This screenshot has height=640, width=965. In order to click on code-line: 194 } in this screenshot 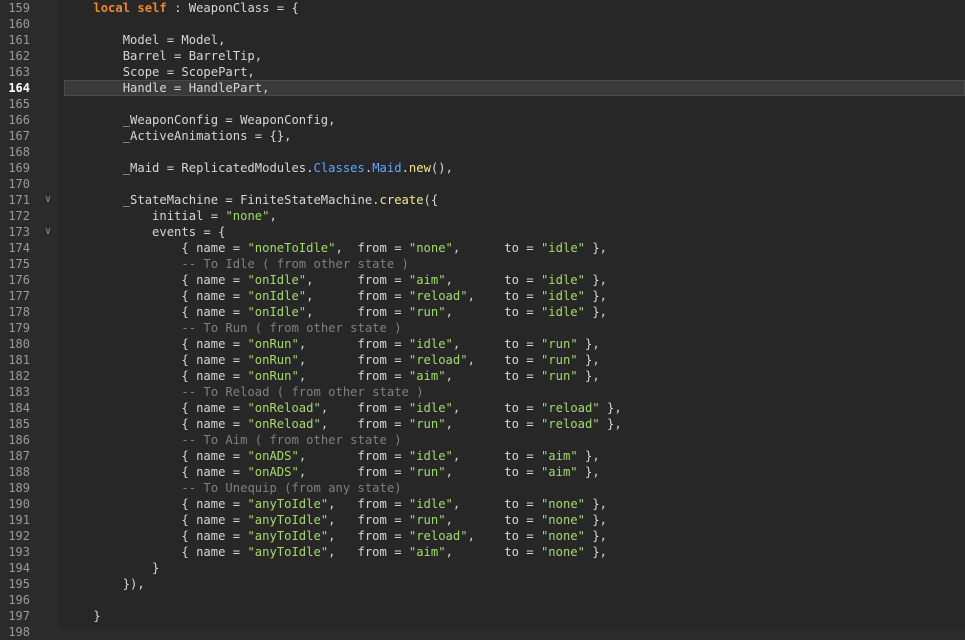, I will do `click(482, 568)`.